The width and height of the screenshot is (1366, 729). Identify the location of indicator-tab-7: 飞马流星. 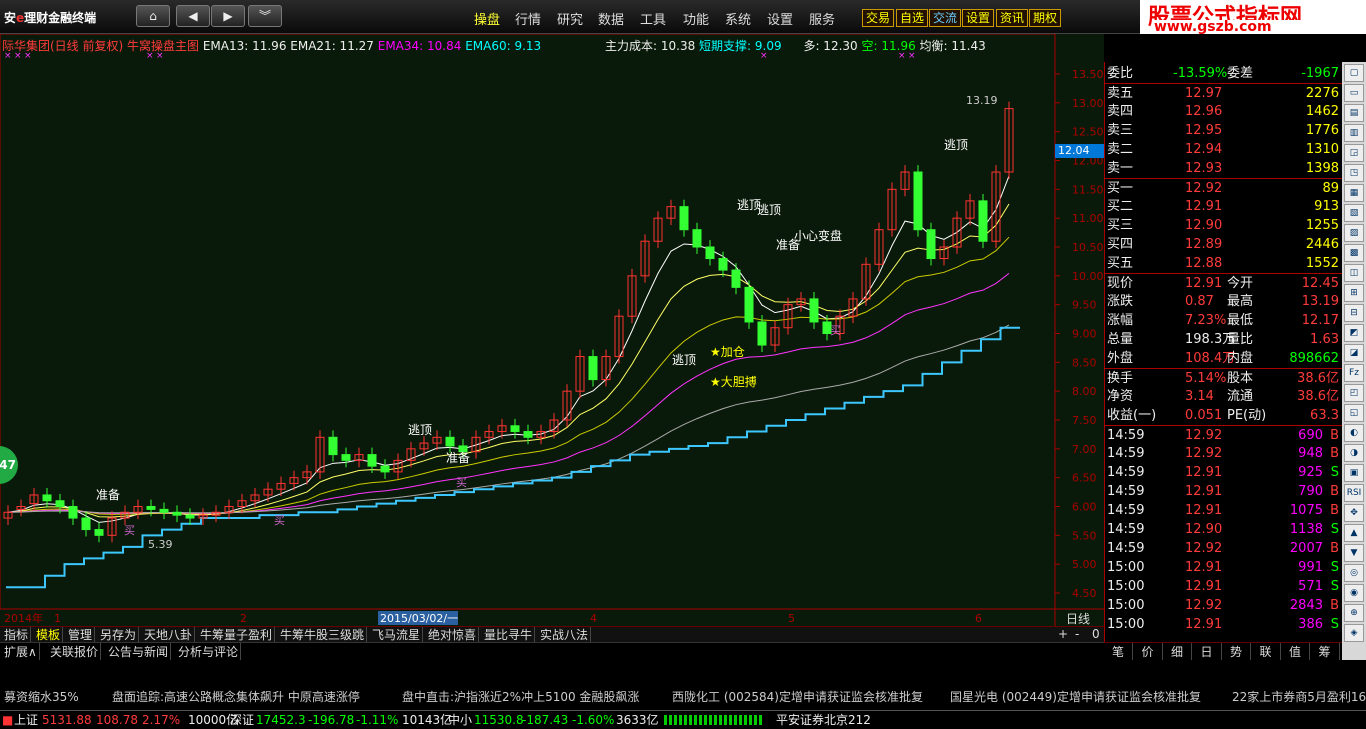
(397, 635).